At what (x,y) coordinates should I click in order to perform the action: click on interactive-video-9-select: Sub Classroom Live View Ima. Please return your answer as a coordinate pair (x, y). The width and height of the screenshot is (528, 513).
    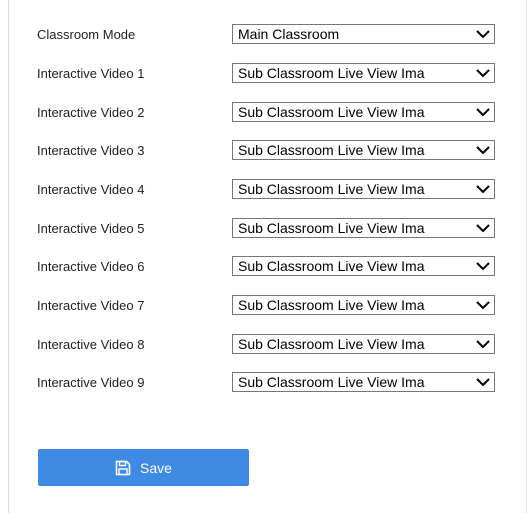
    Looking at the image, I should click on (363, 382).